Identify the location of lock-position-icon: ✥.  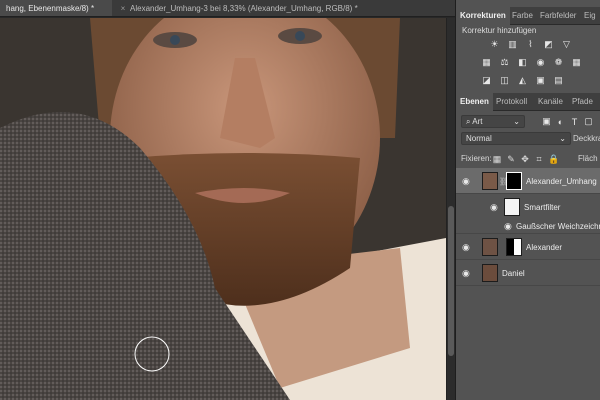
(525, 159).